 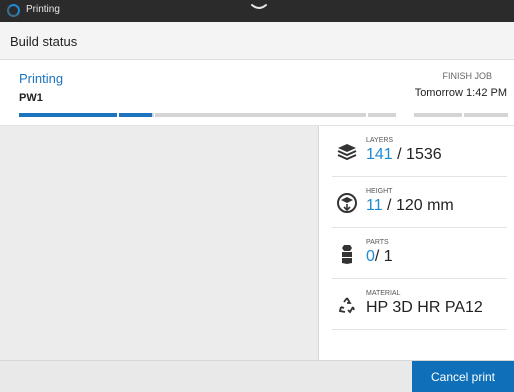 I want to click on app-label: Printing, so click(x=43, y=9).